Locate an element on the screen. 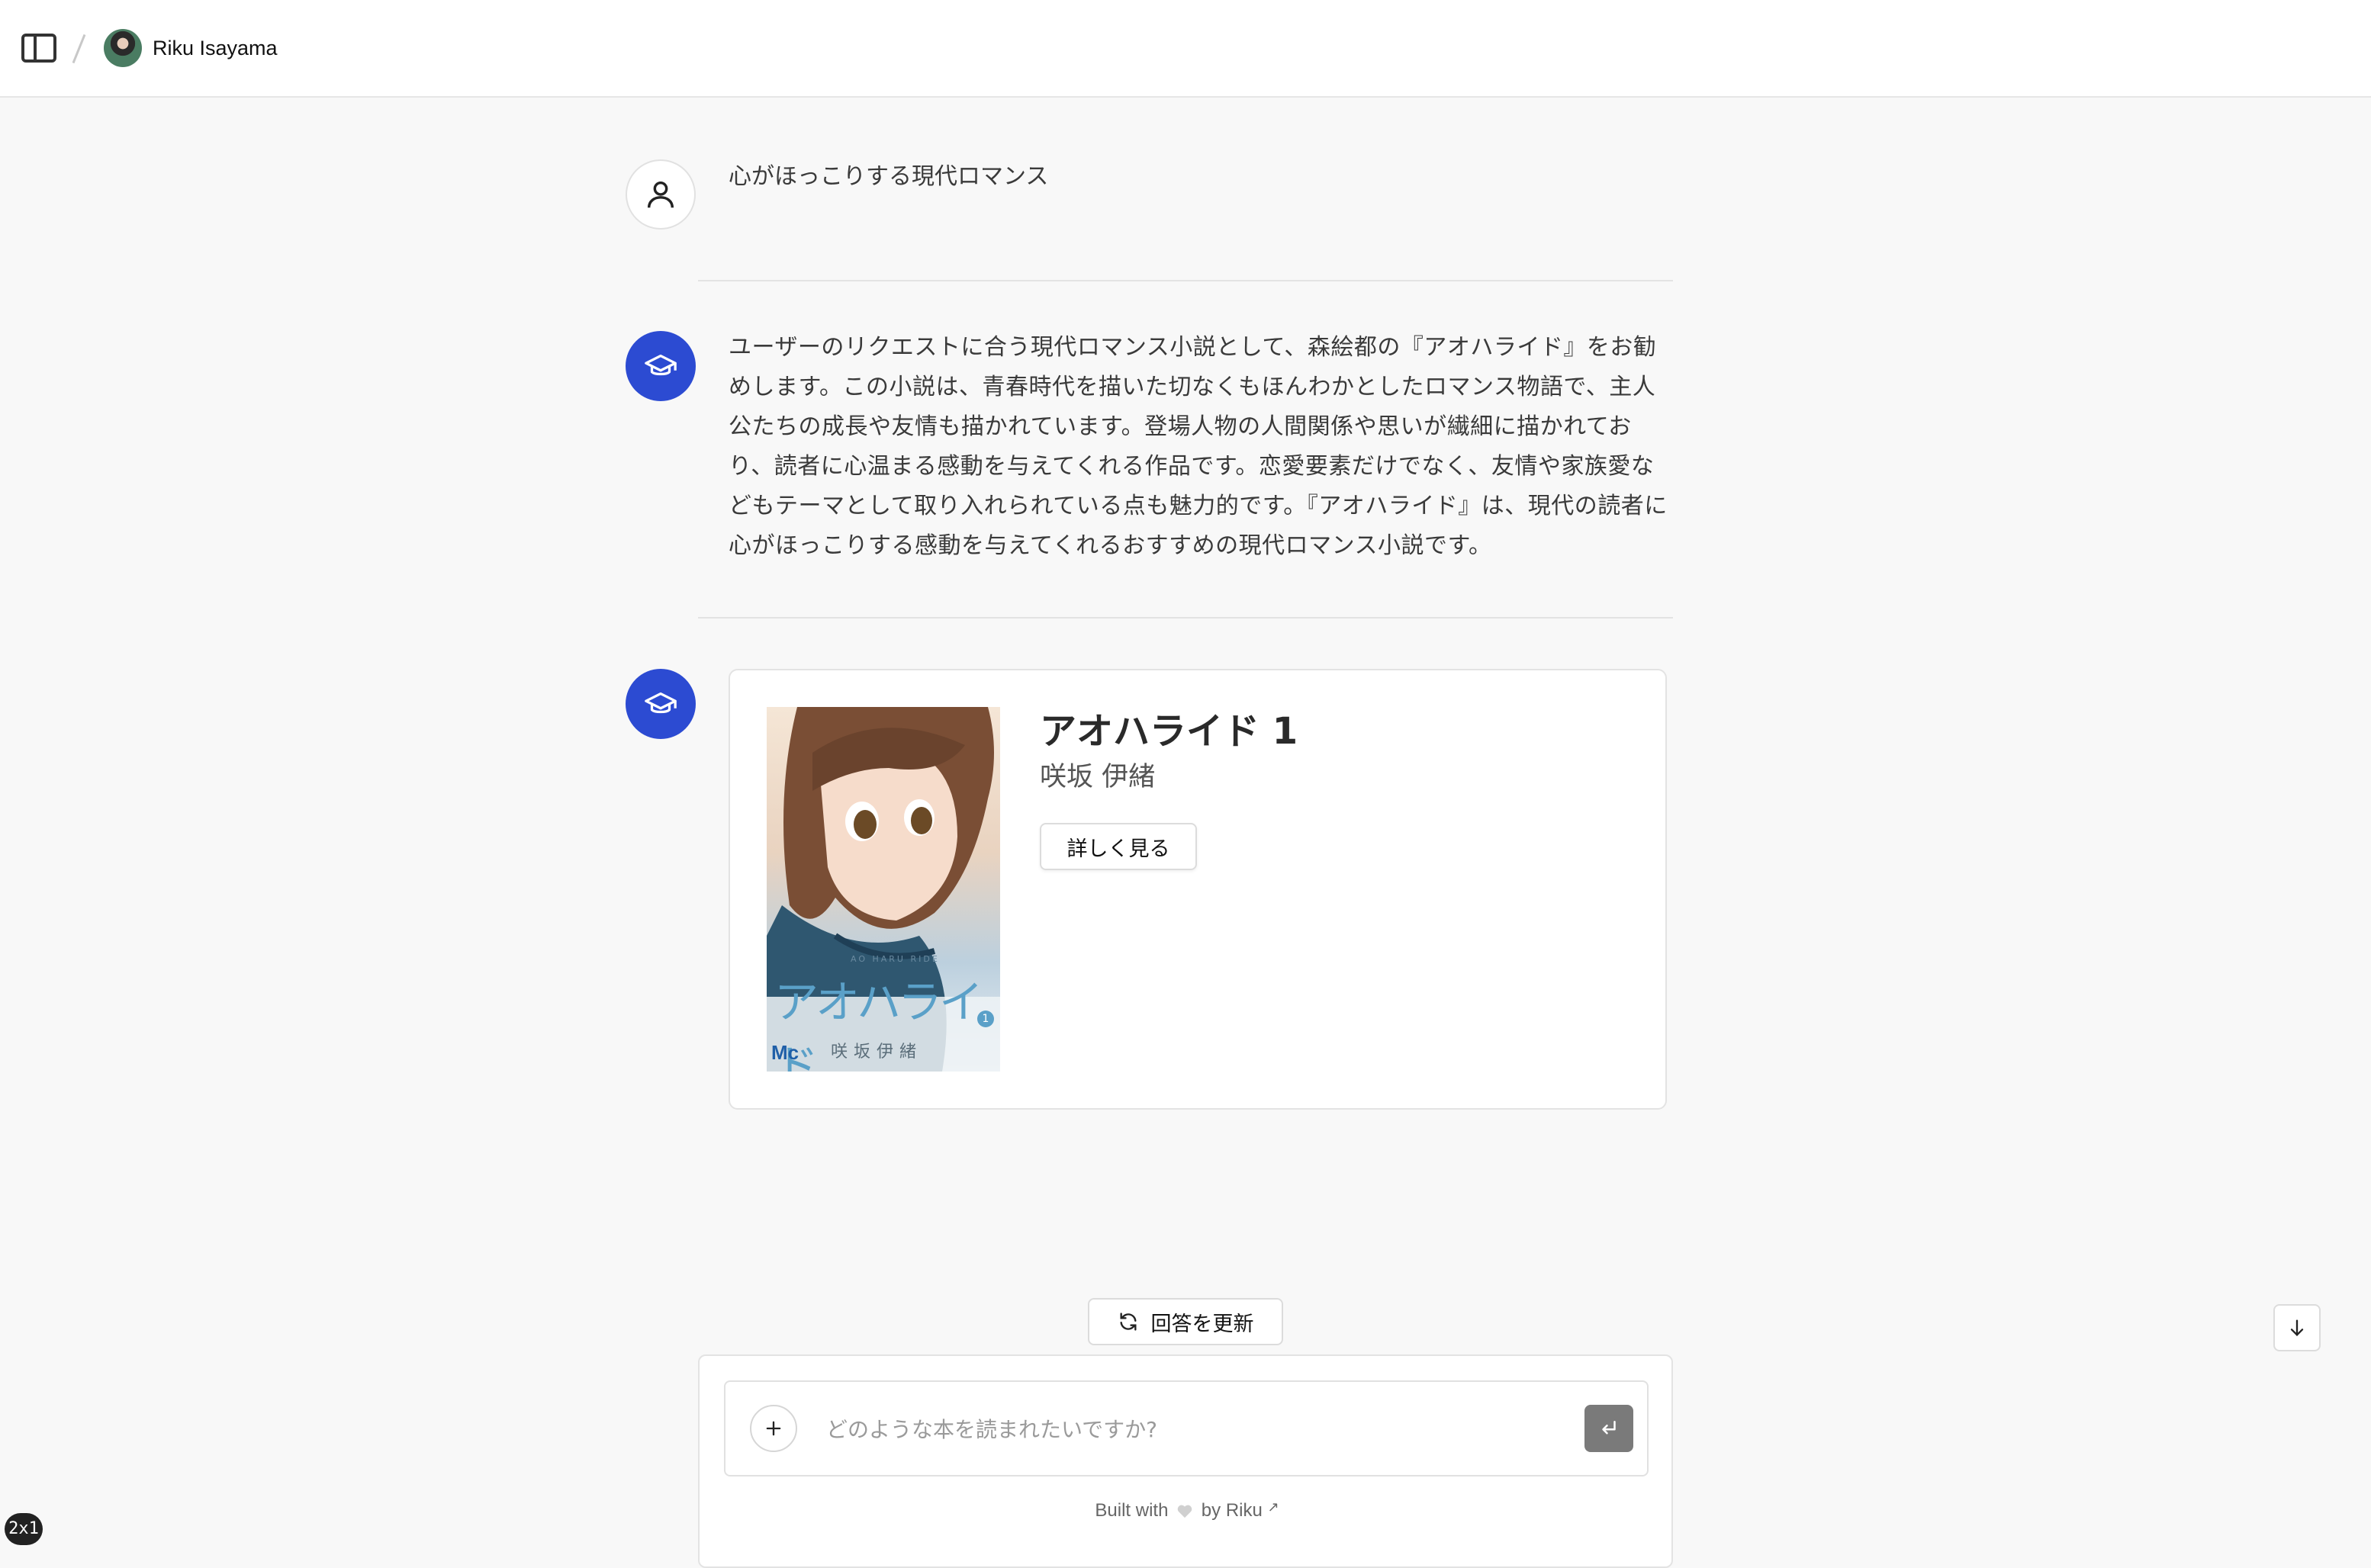 The height and width of the screenshot is (1568, 2371). cover-subtitle: AO HARU RIDE is located at coordinates (895, 959).